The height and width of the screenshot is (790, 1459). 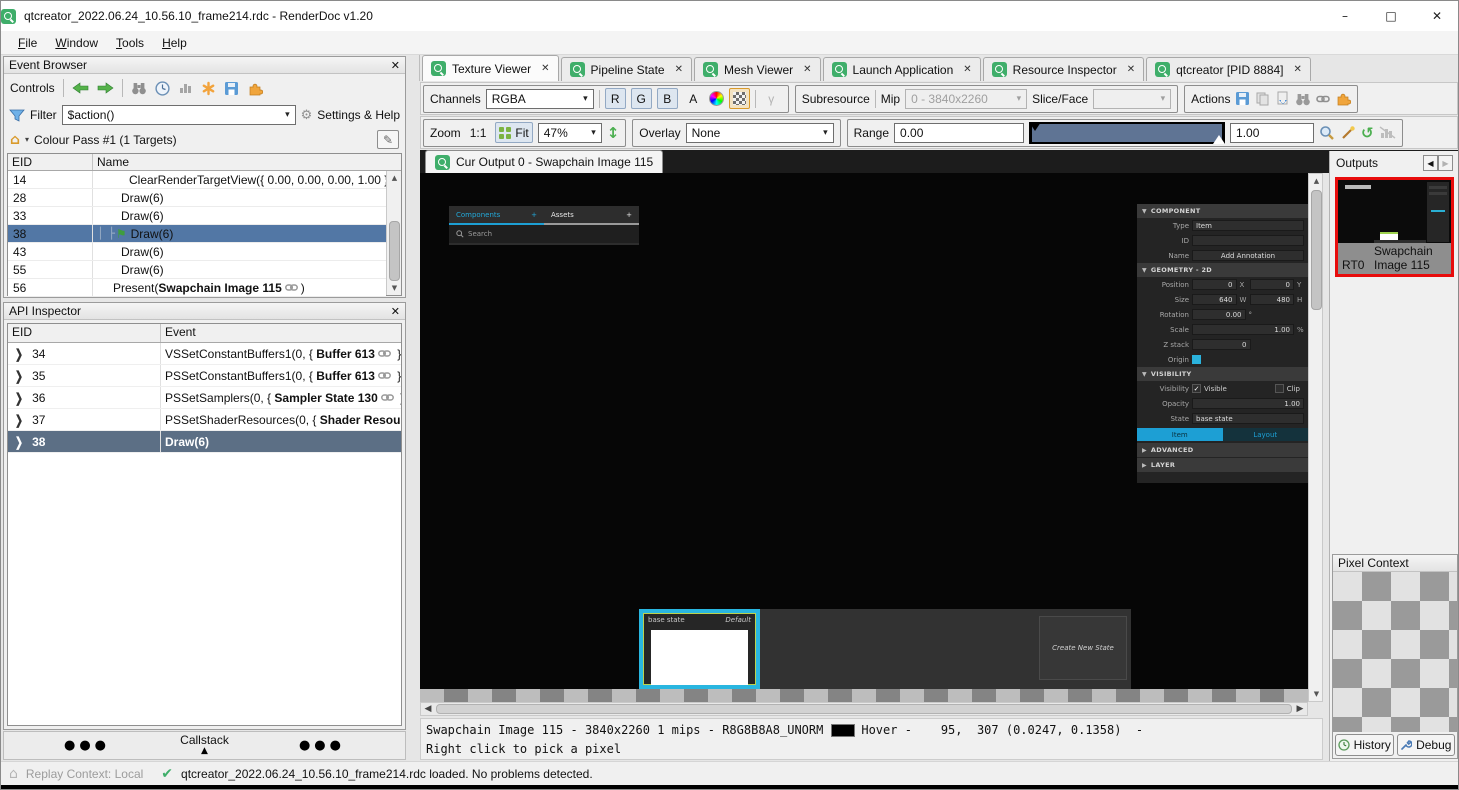 I want to click on viewport-vertical-scrollbar: ▲ ▼, so click(x=1315, y=437).